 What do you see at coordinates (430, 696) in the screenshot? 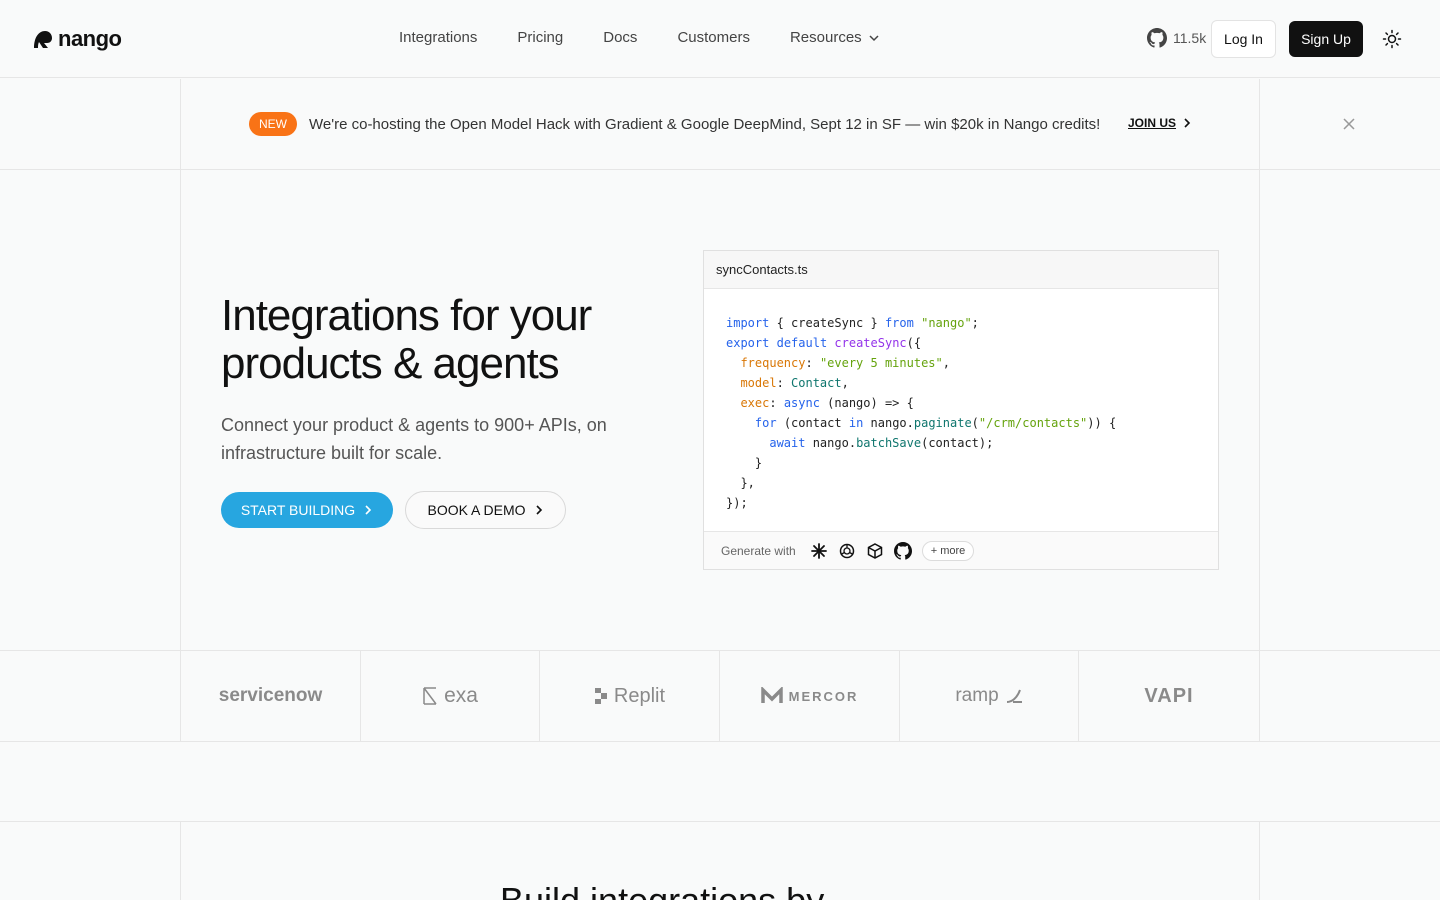
I see `exa-logo-icon` at bounding box center [430, 696].